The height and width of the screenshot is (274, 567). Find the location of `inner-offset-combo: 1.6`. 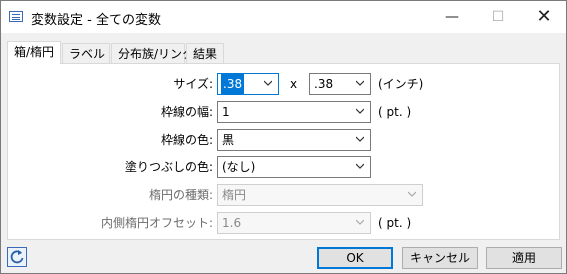

inner-offset-combo: 1.6 is located at coordinates (294, 223).